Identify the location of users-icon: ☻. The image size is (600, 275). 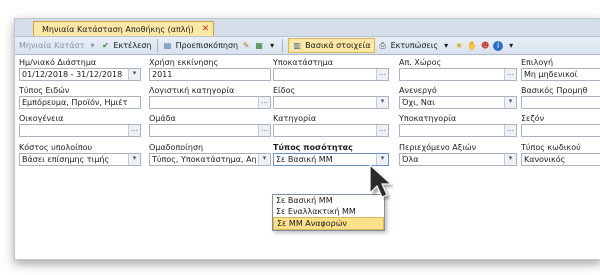
(485, 45).